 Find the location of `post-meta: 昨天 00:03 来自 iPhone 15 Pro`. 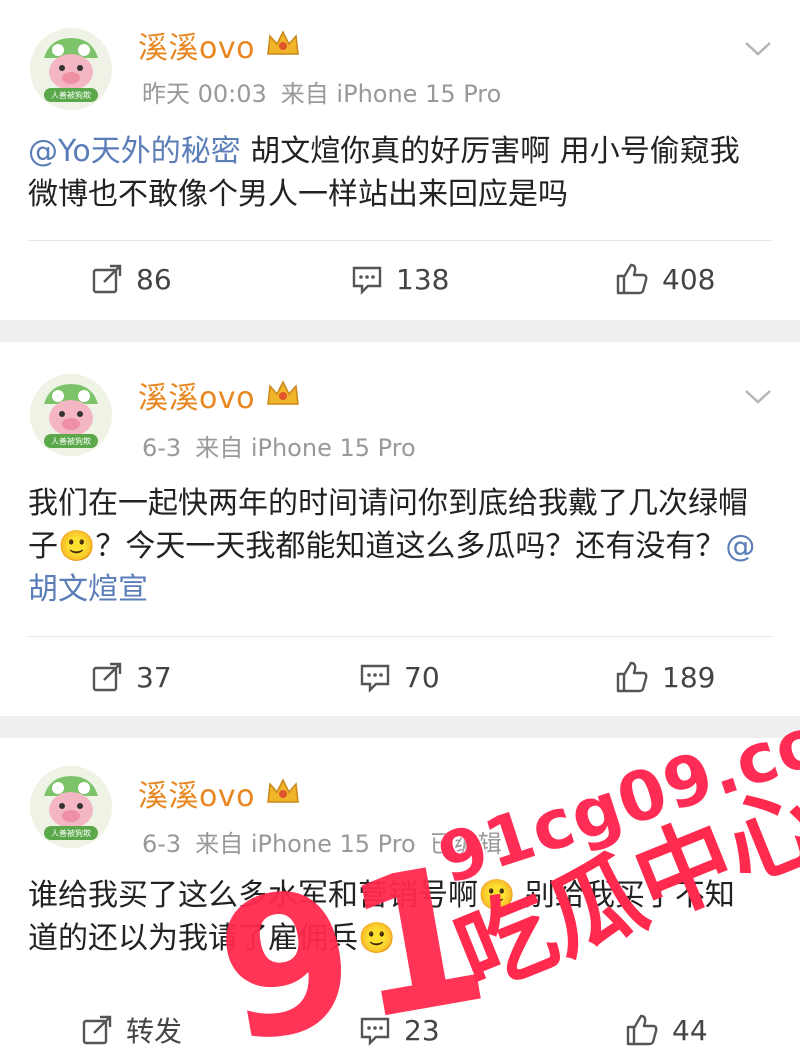

post-meta: 昨天 00:03 来自 iPhone 15 Pro is located at coordinates (328, 91).